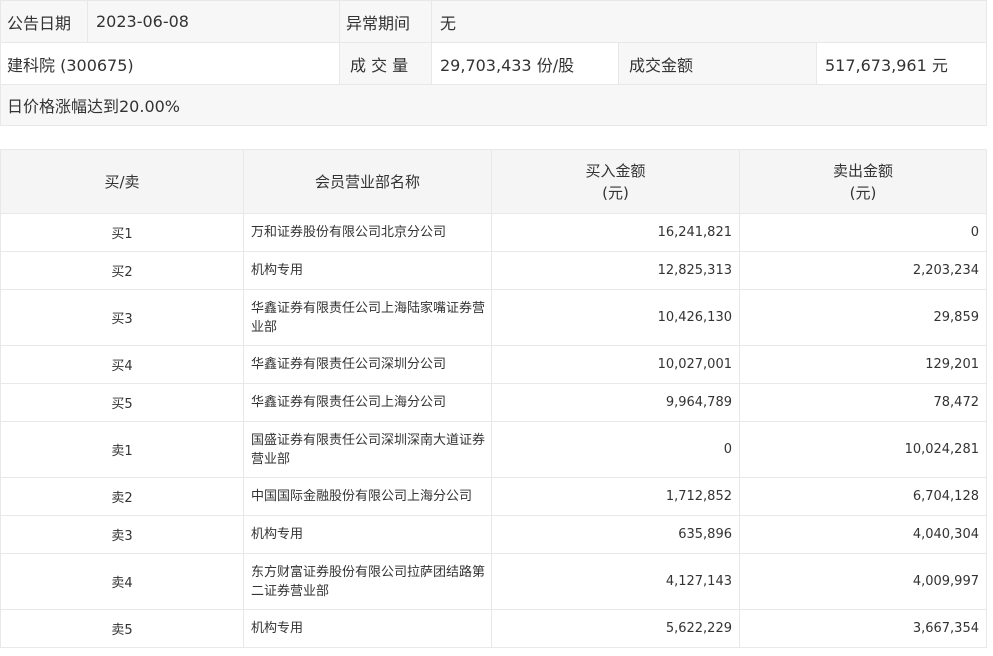 This screenshot has width=993, height=656. What do you see at coordinates (863, 317) in the screenshot?
I see `row-sell-amount: 29,859` at bounding box center [863, 317].